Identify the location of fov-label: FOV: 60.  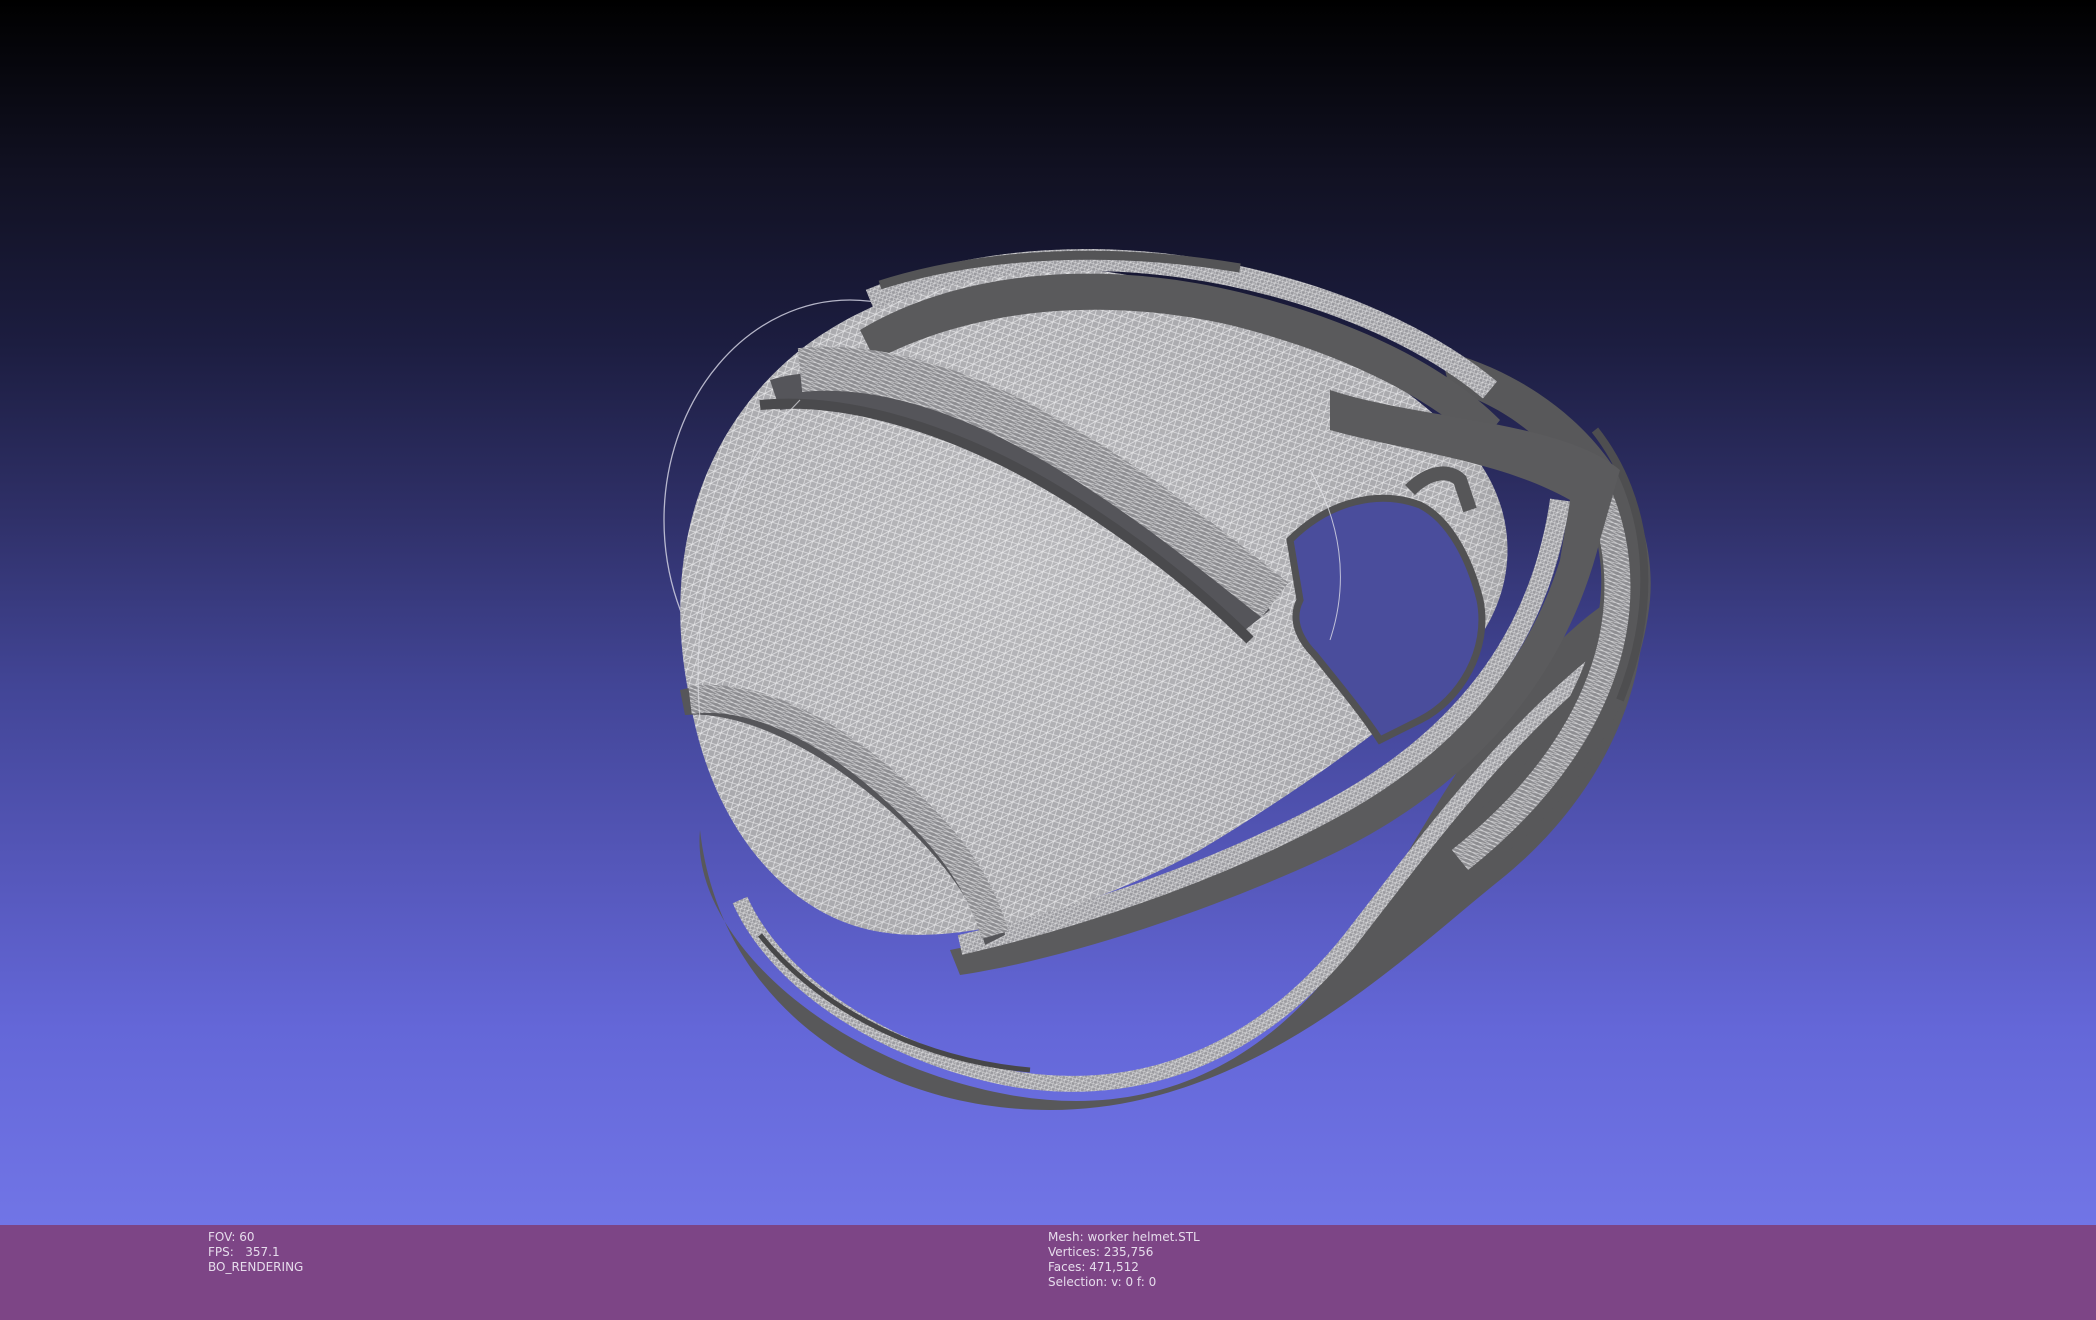
(231, 1237).